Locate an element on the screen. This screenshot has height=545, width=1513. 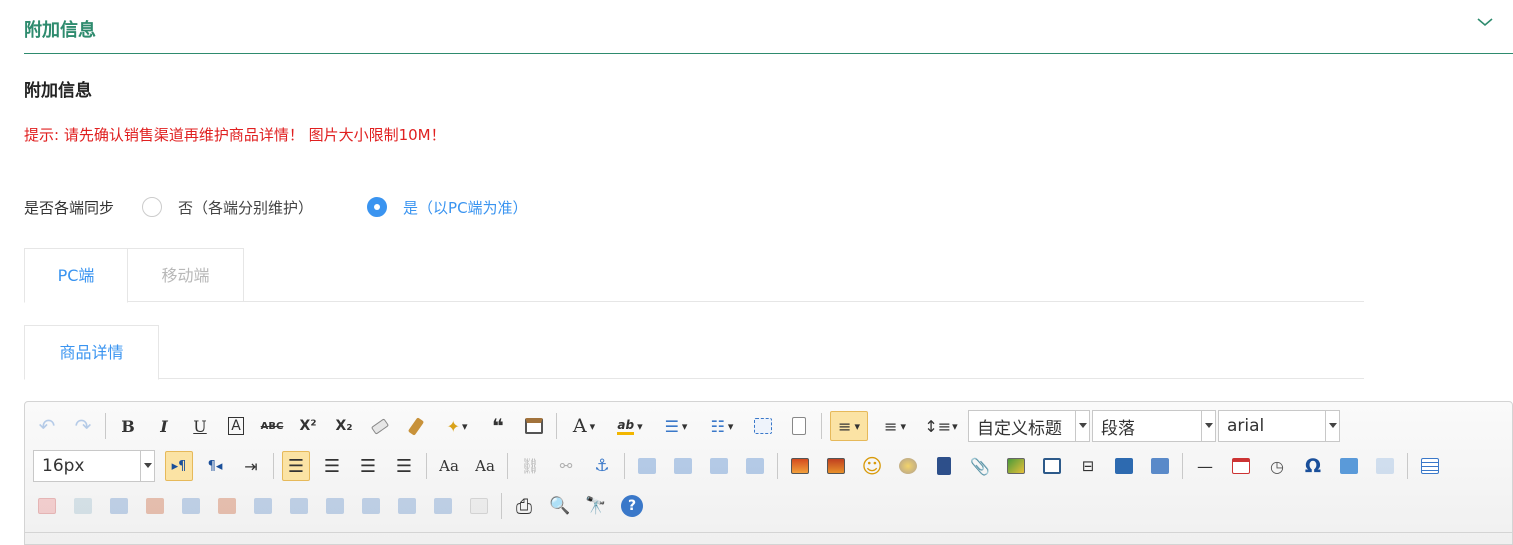
radio-no-sync-dot is located at coordinates (152, 207).